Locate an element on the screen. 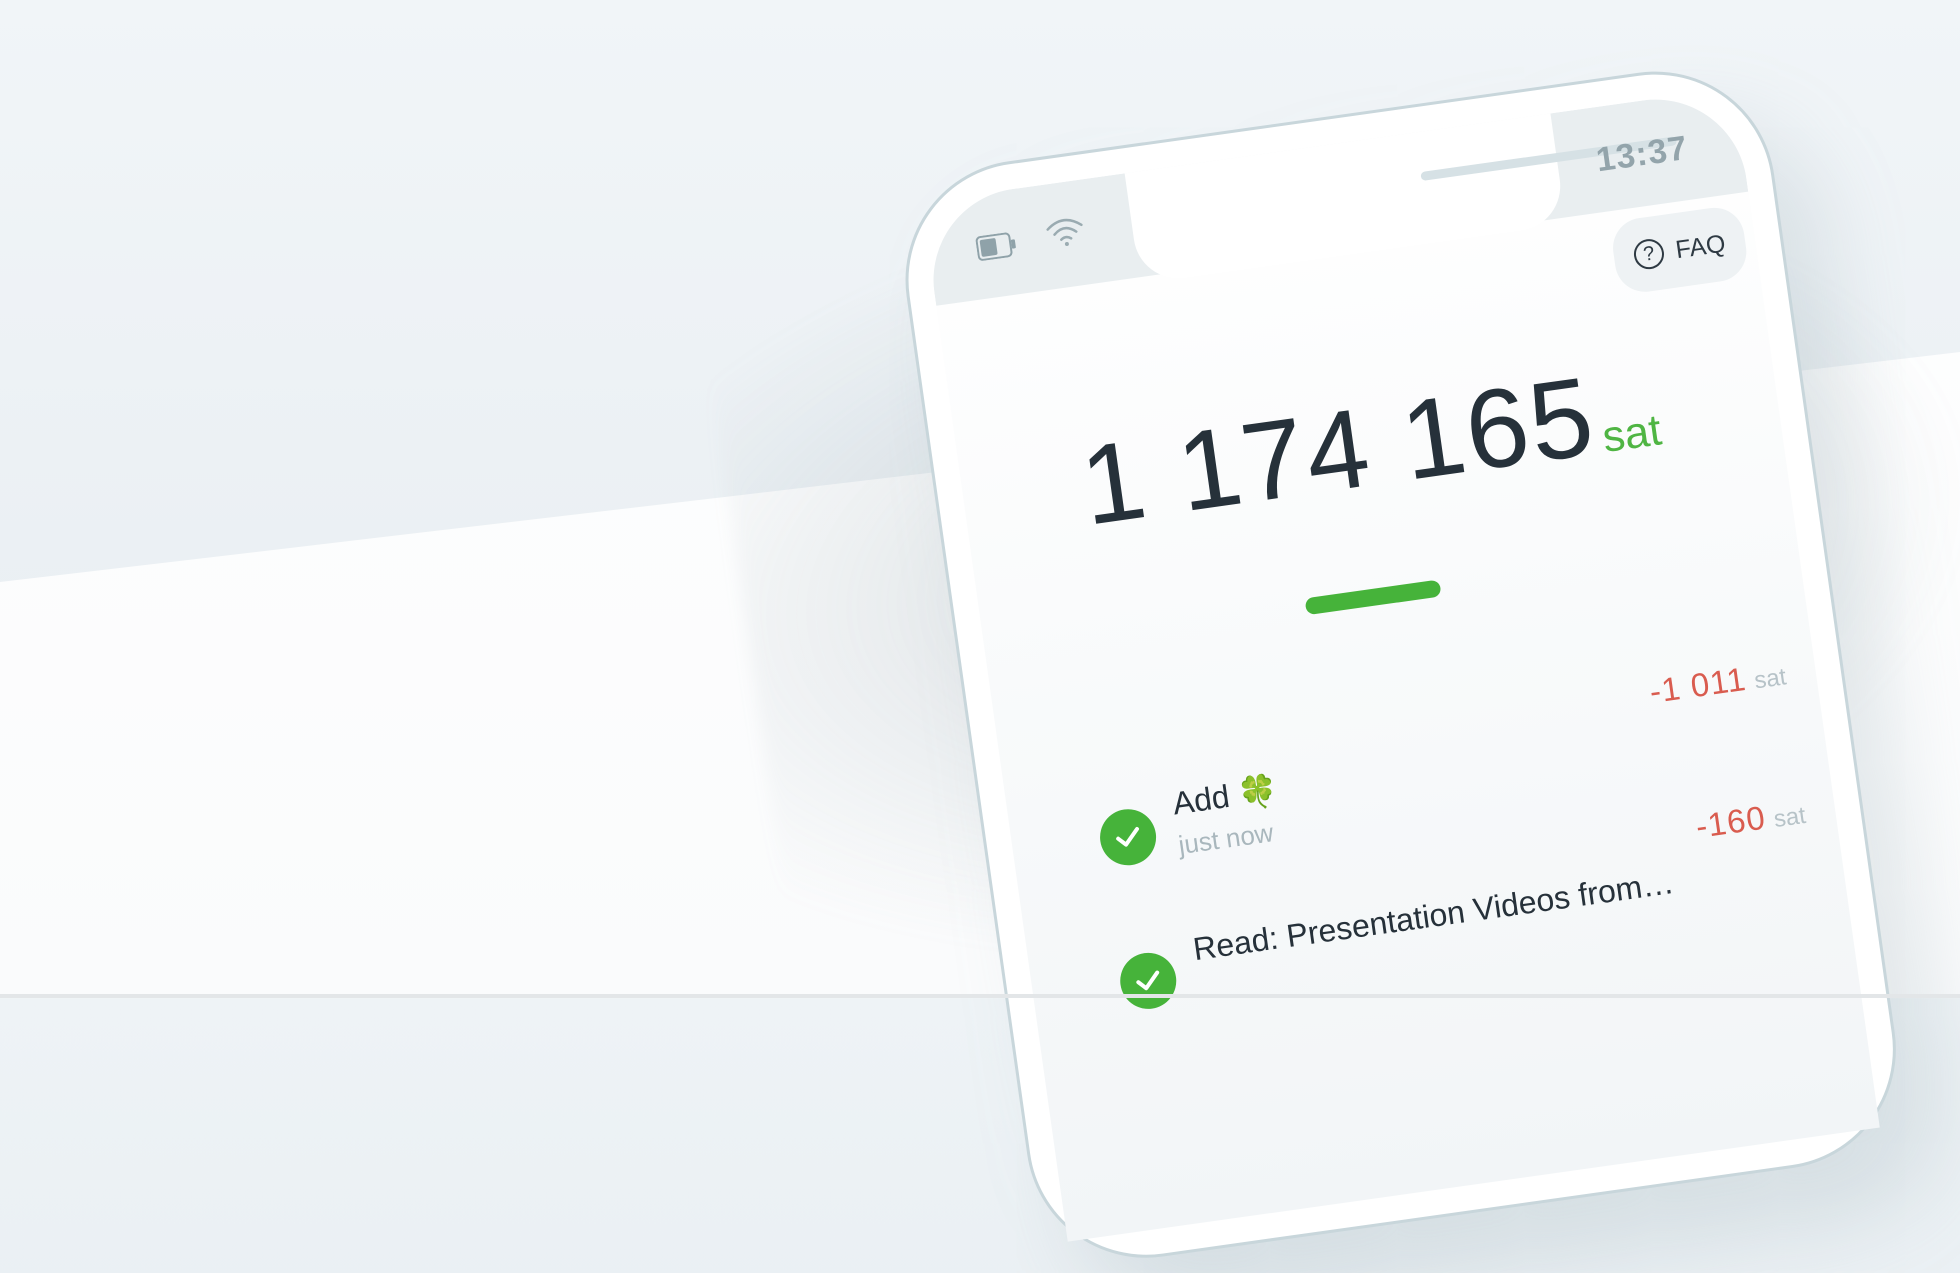 Image resolution: width=1960 pixels, height=1273 pixels. wifi-icon is located at coordinates (1065, 232).